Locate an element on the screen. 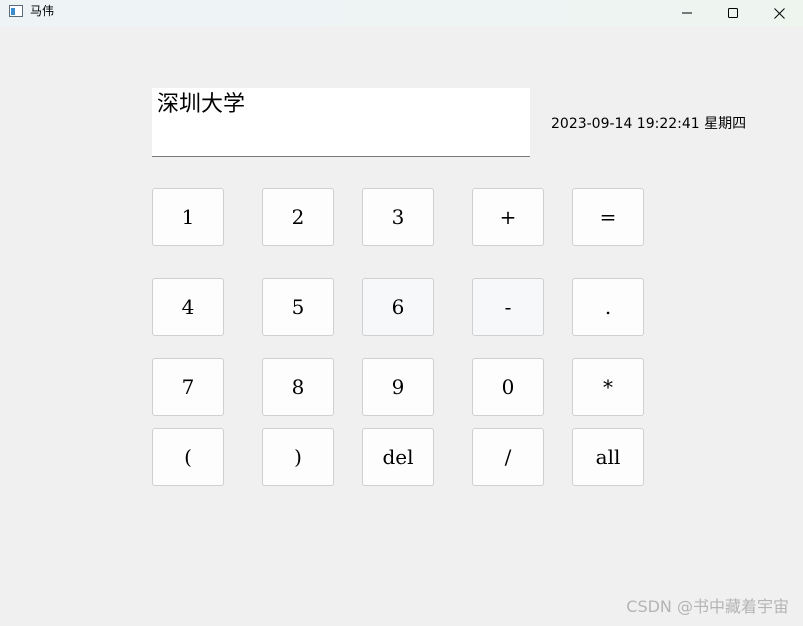  close-icon is located at coordinates (779, 13).